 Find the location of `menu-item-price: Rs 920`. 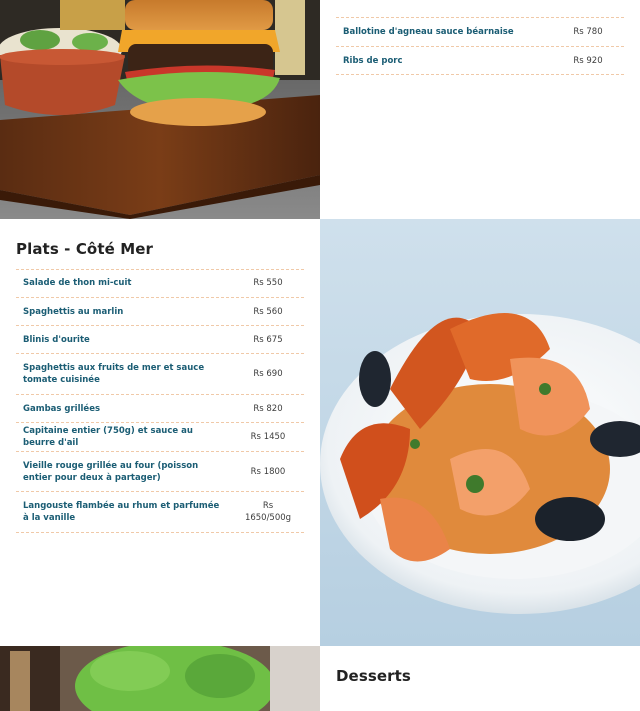

menu-item-price: Rs 920 is located at coordinates (588, 60).